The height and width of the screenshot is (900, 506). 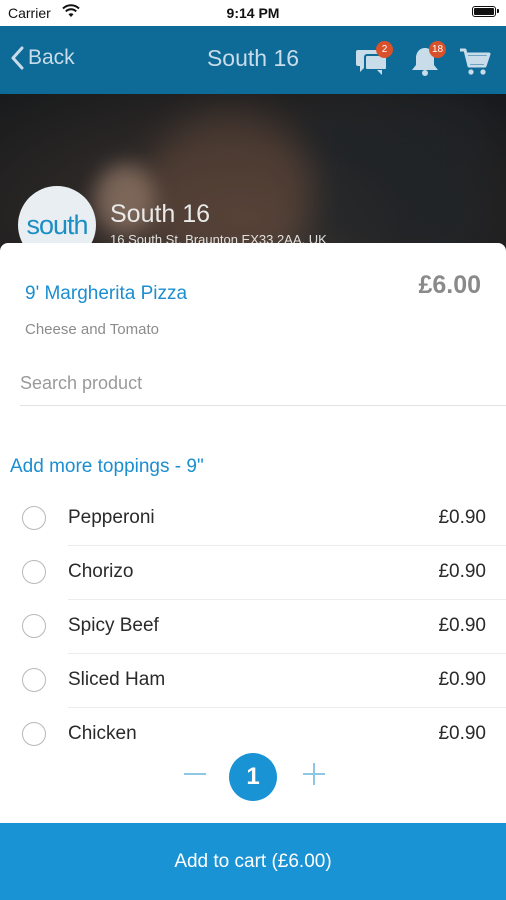 I want to click on quantity-stepper: 1, so click(x=253, y=778).